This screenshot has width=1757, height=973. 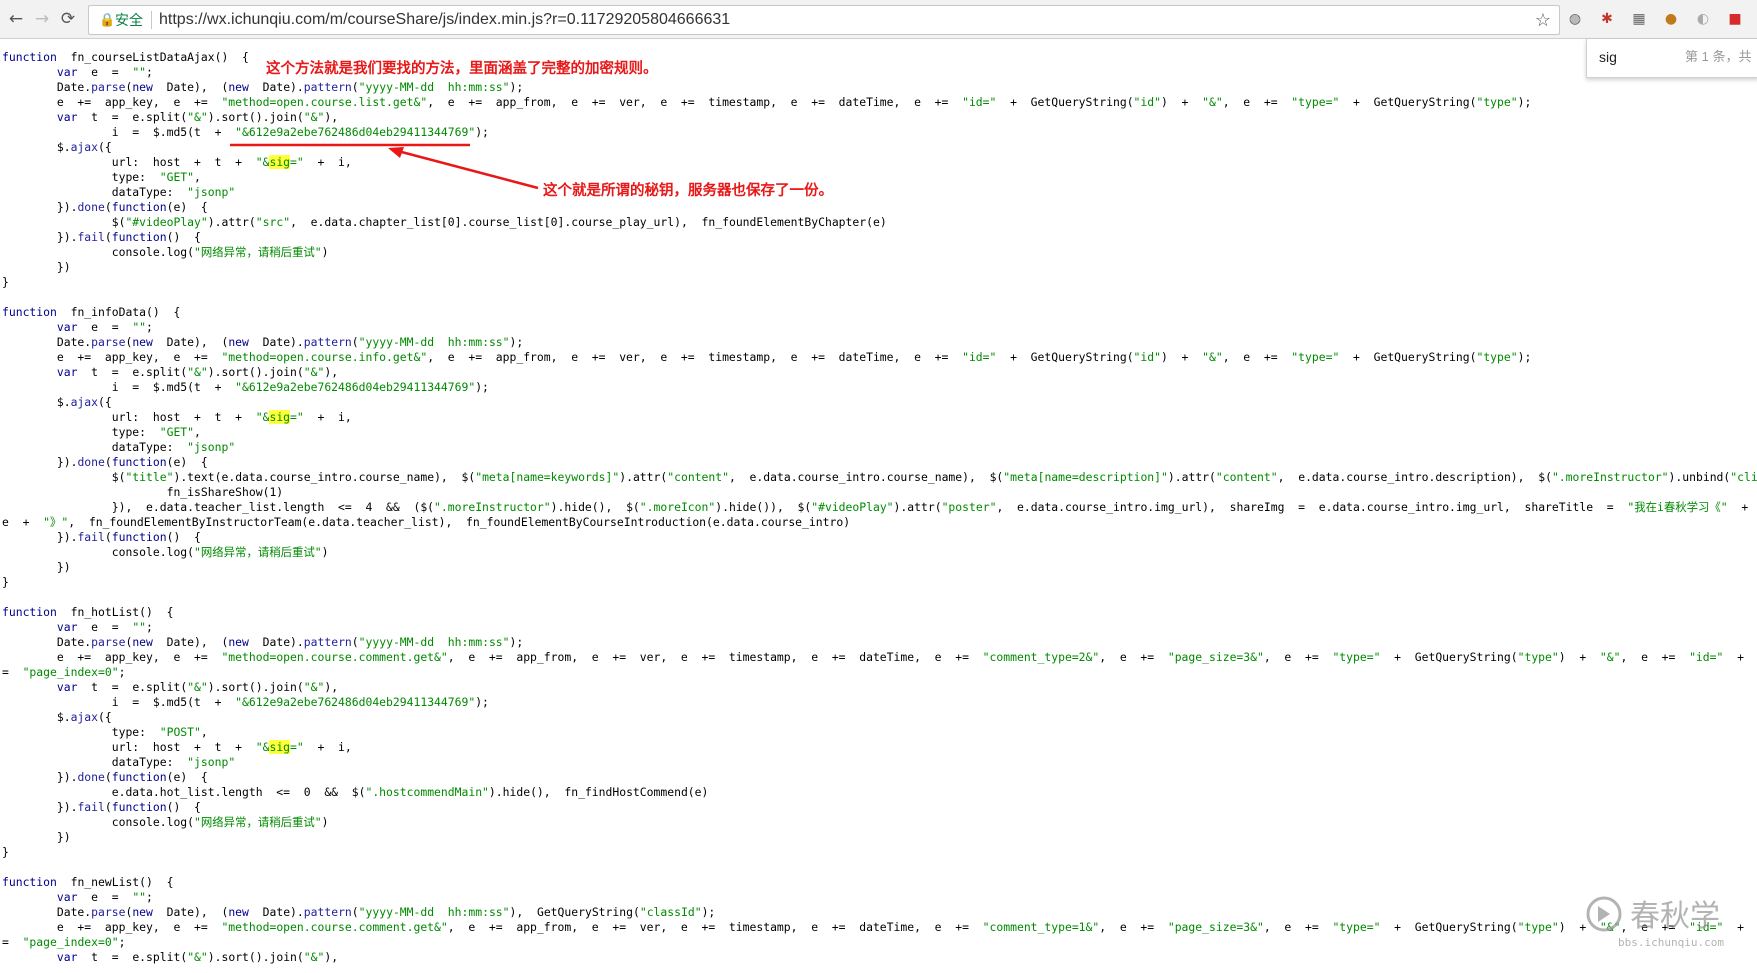 I want to click on svg-text: bbs.ichunqiu.com, so click(x=1671, y=942).